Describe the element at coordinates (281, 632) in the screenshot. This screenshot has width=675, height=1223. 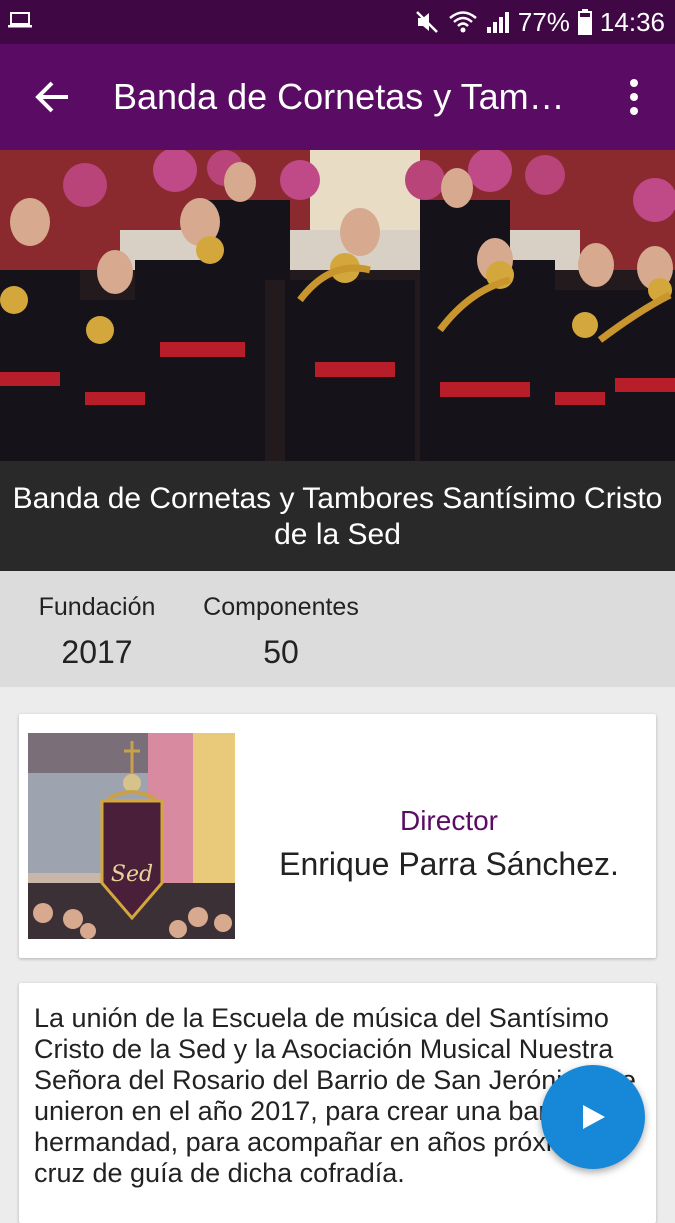
I see `stat-members: Componentes 50` at that location.